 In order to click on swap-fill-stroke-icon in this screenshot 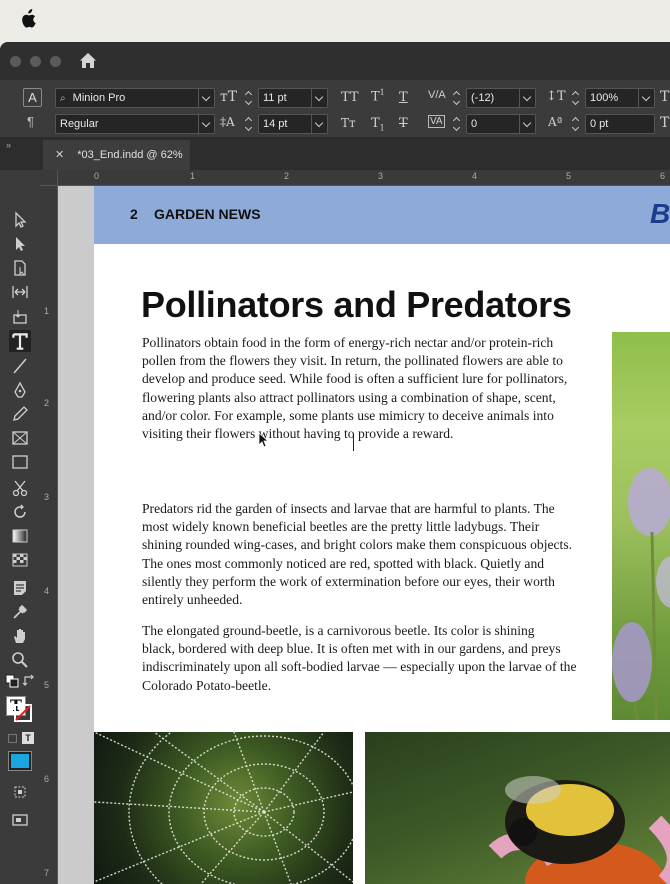, I will do `click(29, 681)`.